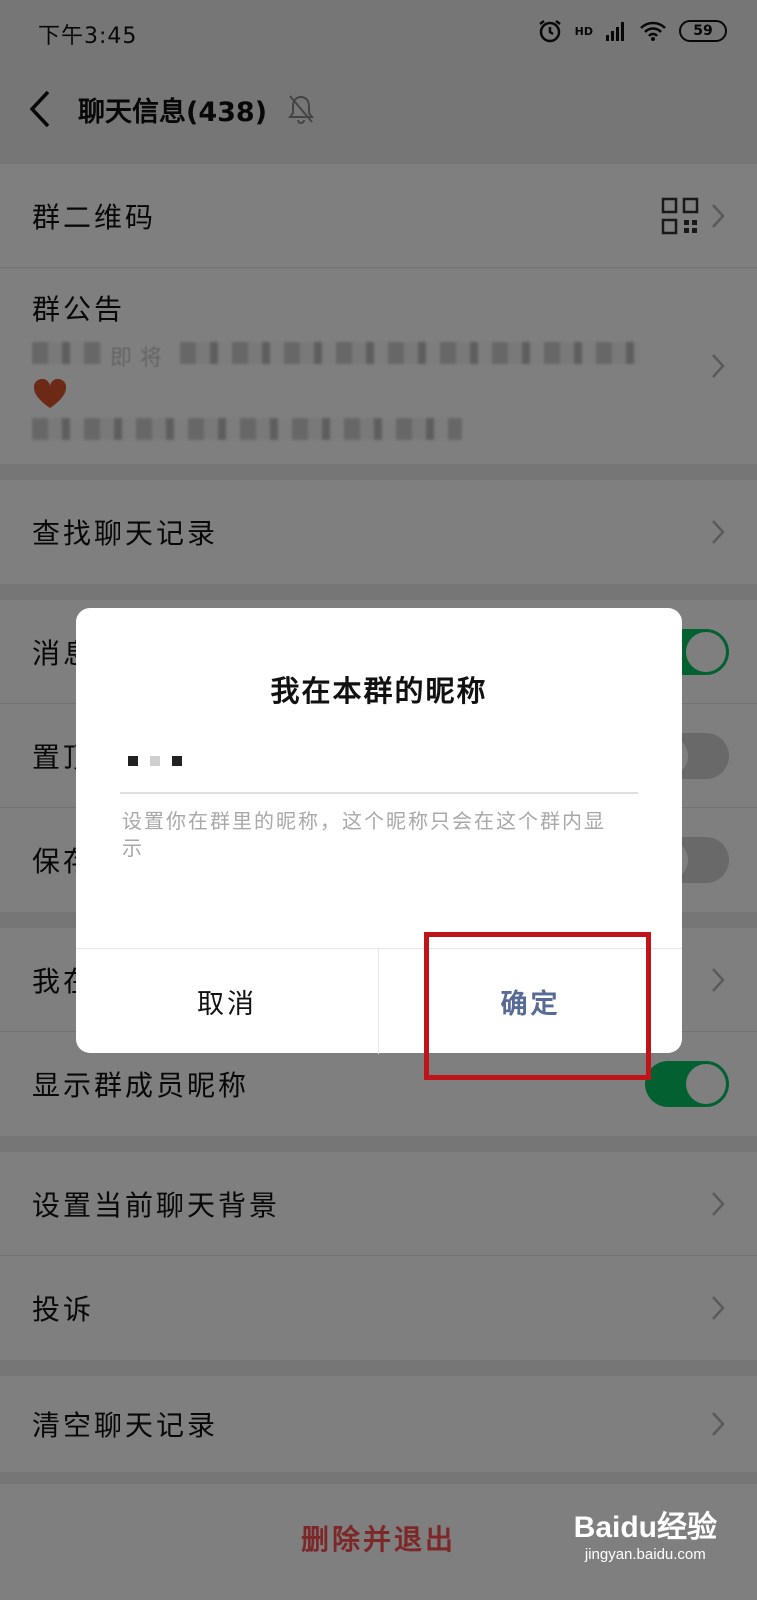  I want to click on nickname-input, so click(379, 764).